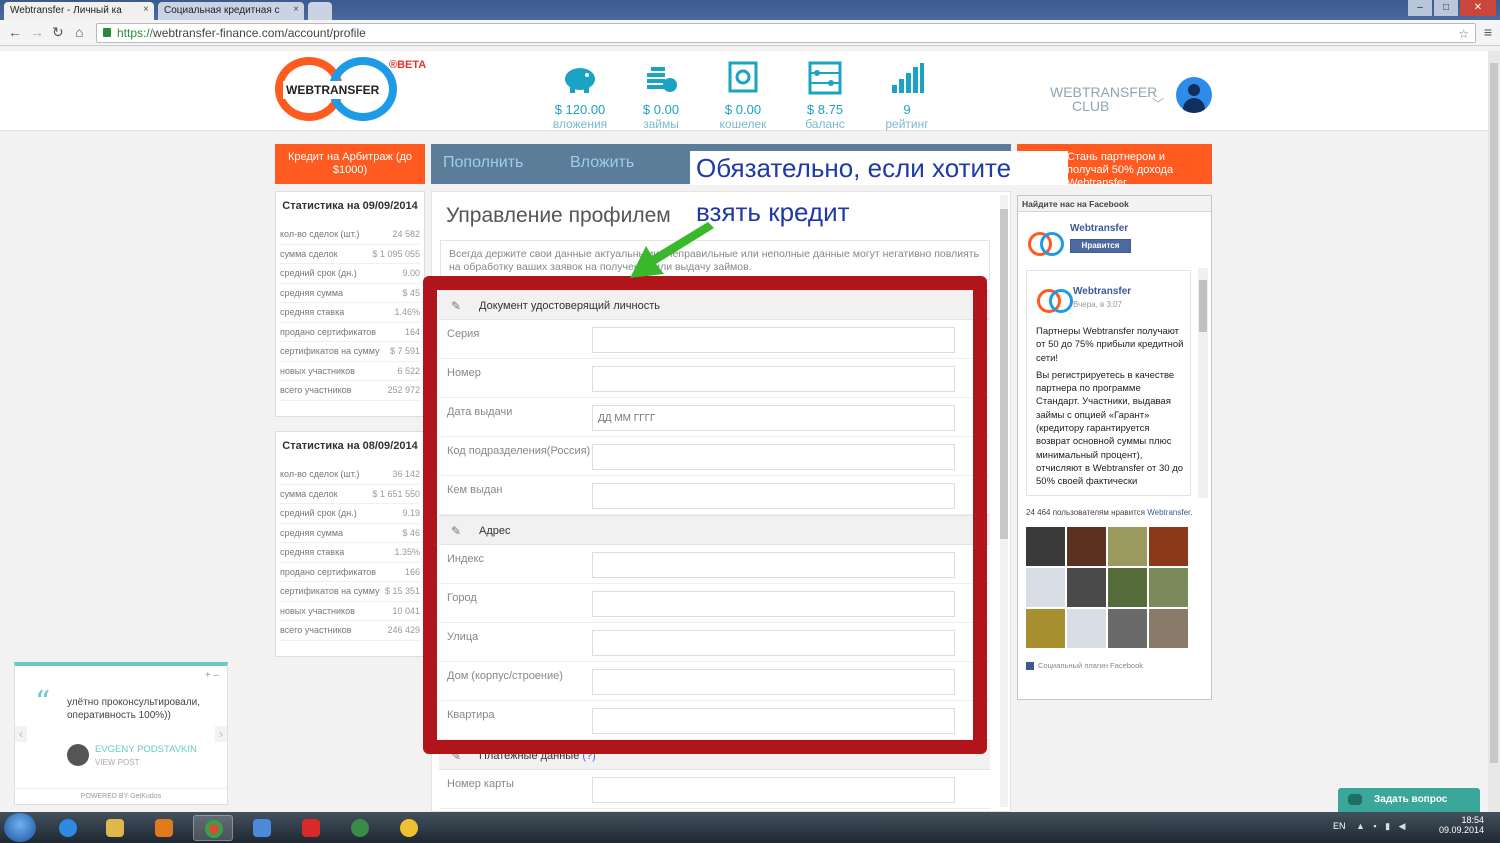 The height and width of the screenshot is (843, 1500). Describe the element at coordinates (337, 90) in the screenshot. I see `site-logo: WEBTRANSFER` at that location.